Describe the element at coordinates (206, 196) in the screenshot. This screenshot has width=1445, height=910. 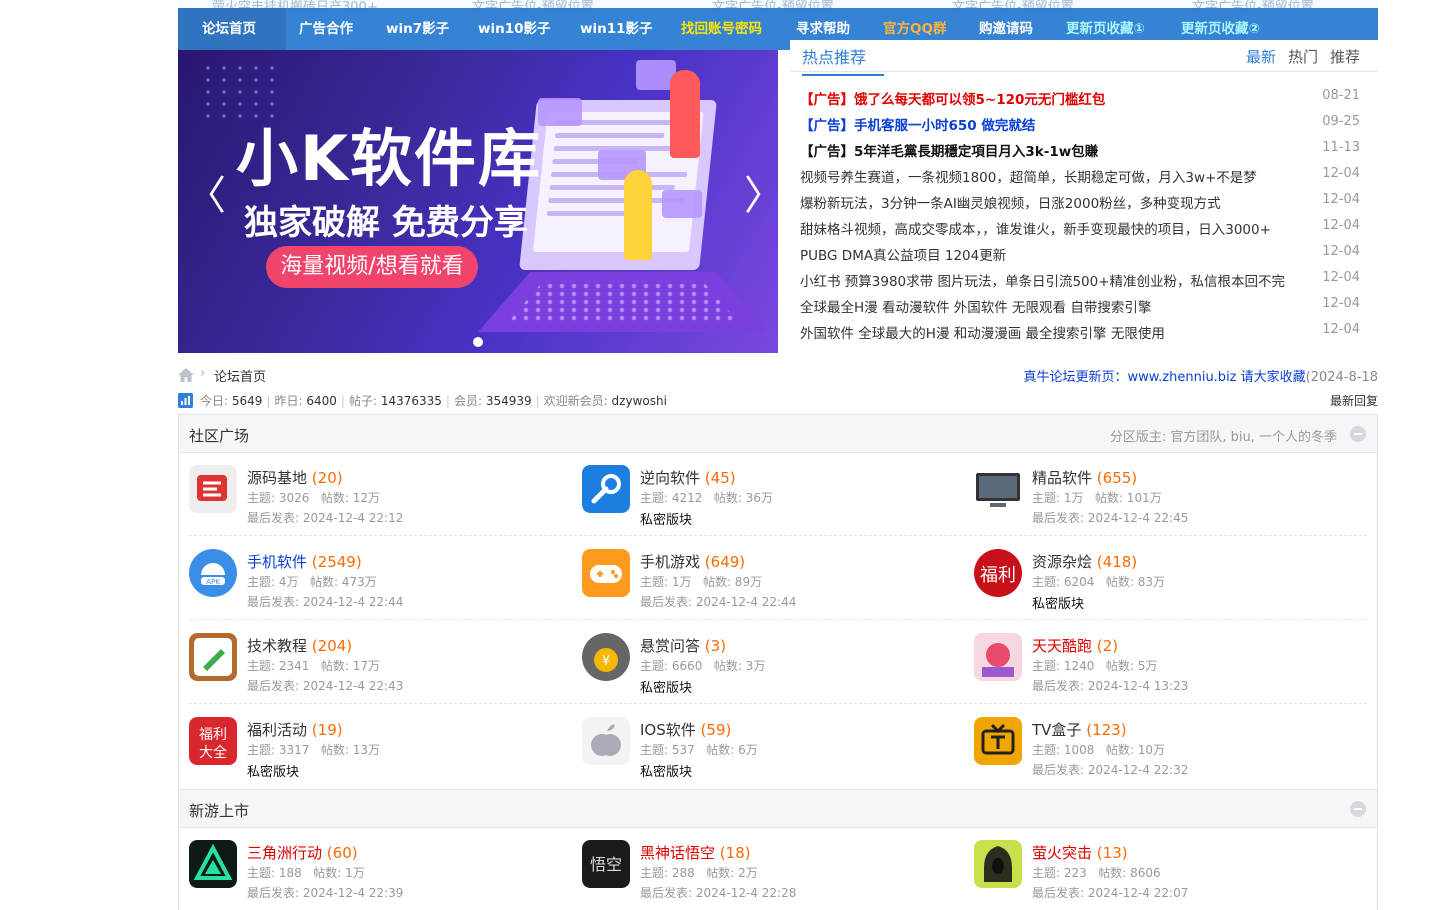
I see `carousel-prev-icon: 〈` at that location.